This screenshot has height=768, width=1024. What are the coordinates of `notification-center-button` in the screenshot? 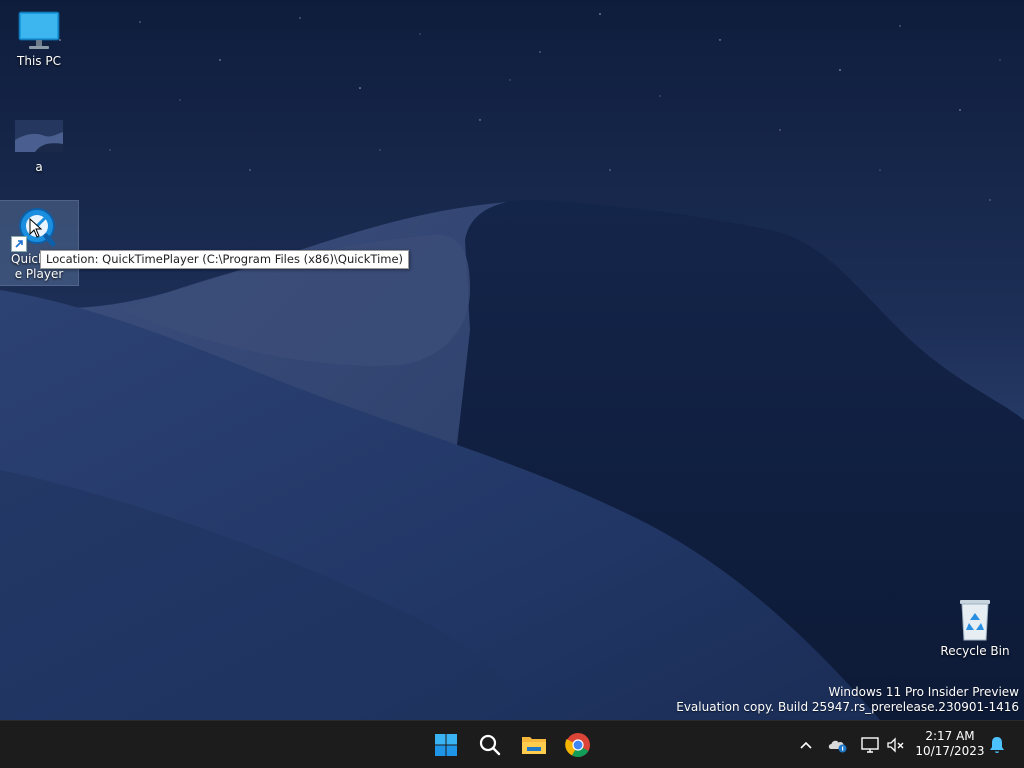 It's located at (997, 745).